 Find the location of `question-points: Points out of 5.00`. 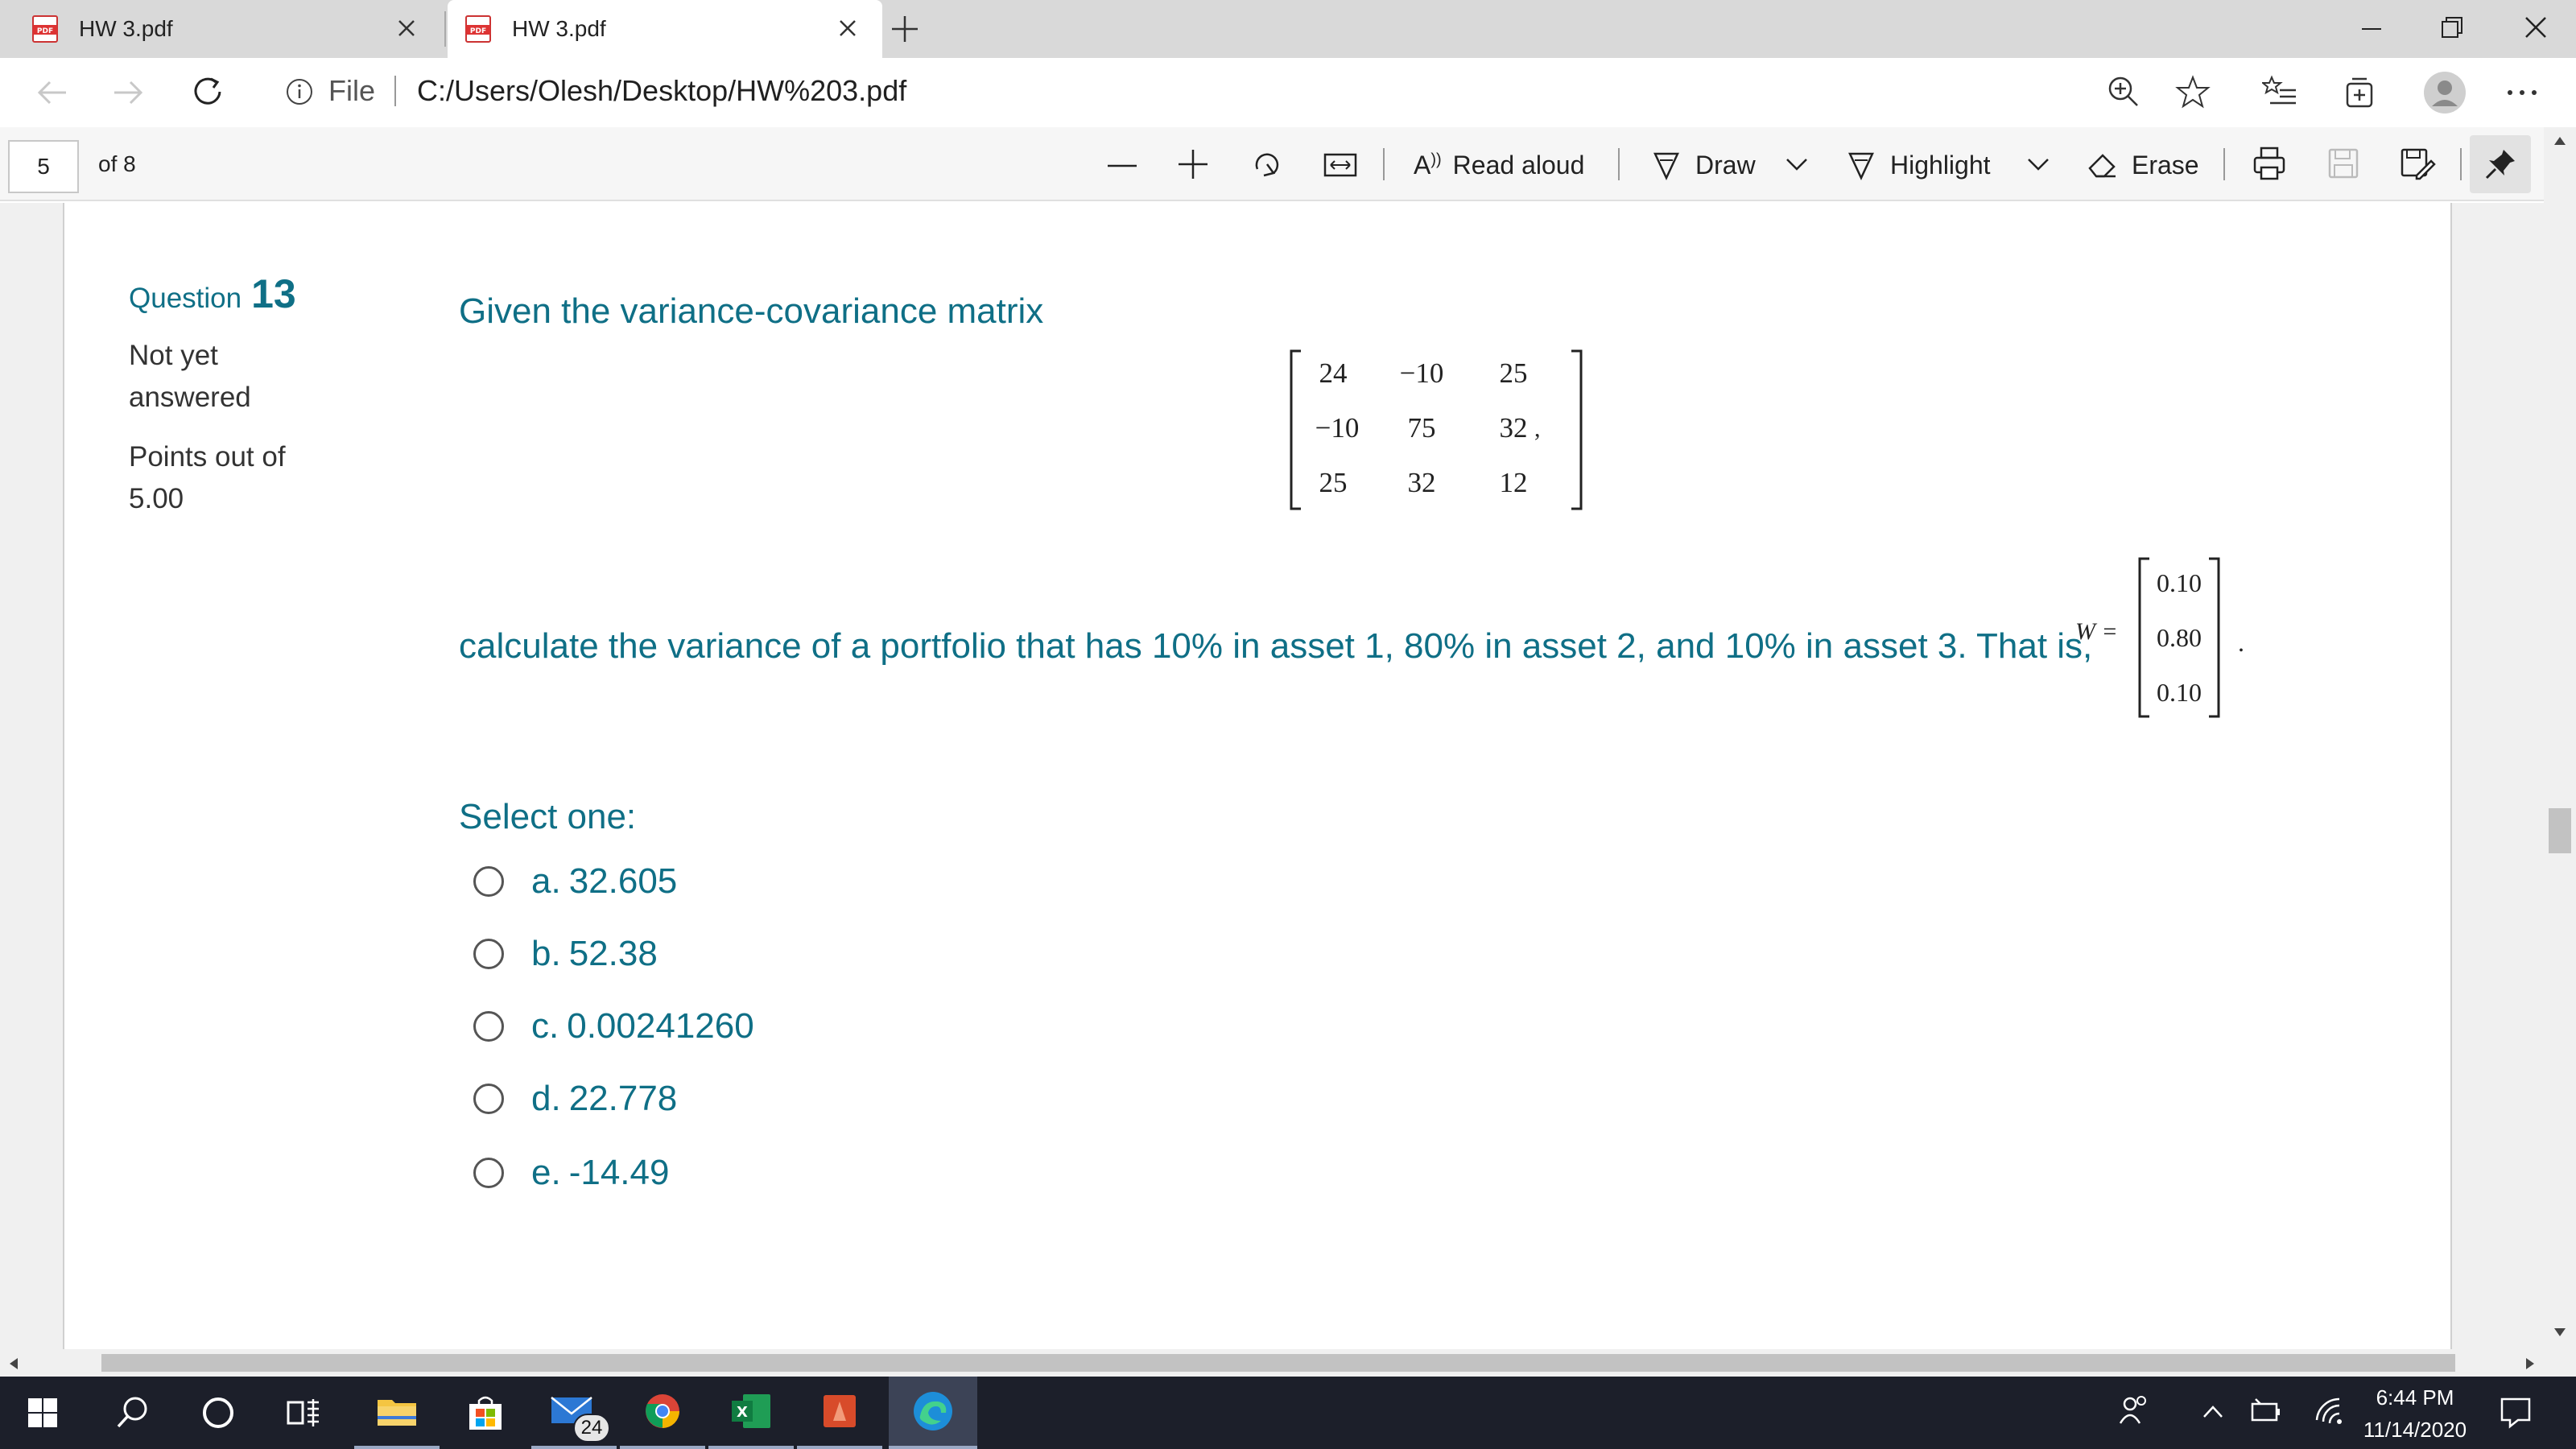

question-points: Points out of 5.00 is located at coordinates (207, 478).